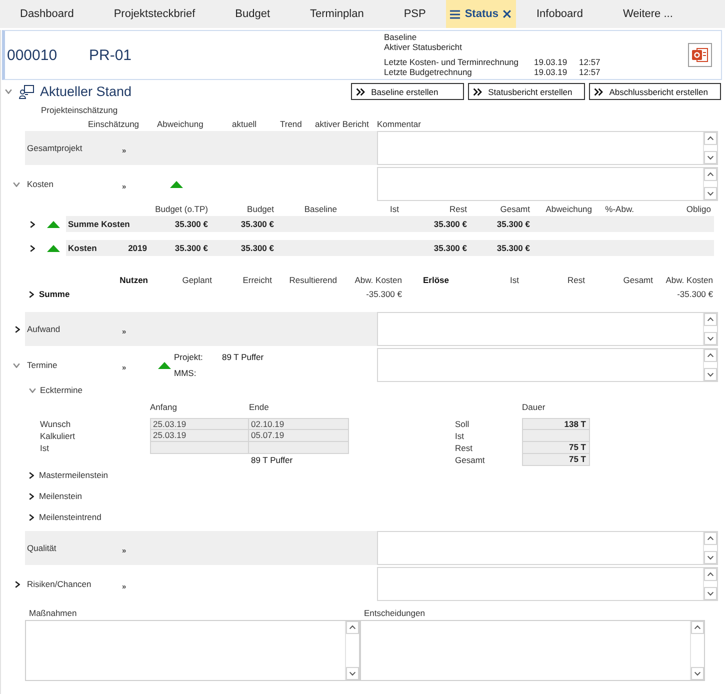 The width and height of the screenshot is (725, 694). Describe the element at coordinates (53, 613) in the screenshot. I see `field-label: Maßnahmen` at that location.